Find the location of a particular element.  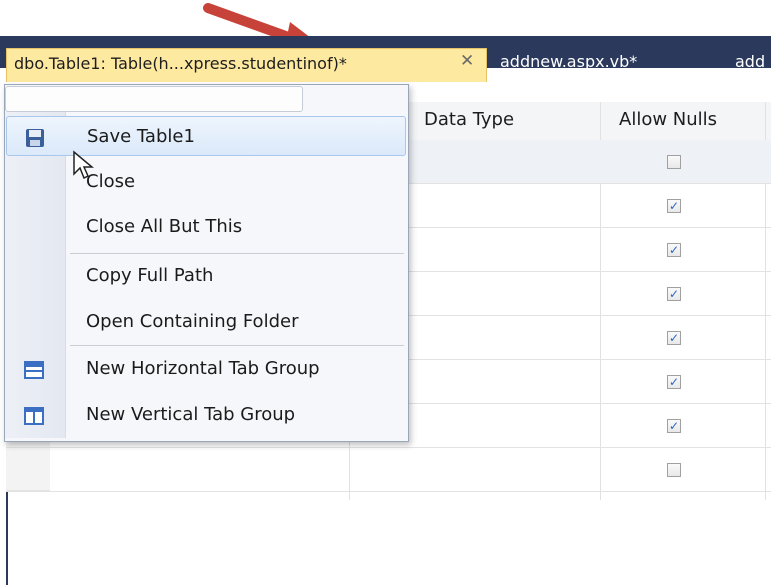

menu-header-strip is located at coordinates (154, 99).